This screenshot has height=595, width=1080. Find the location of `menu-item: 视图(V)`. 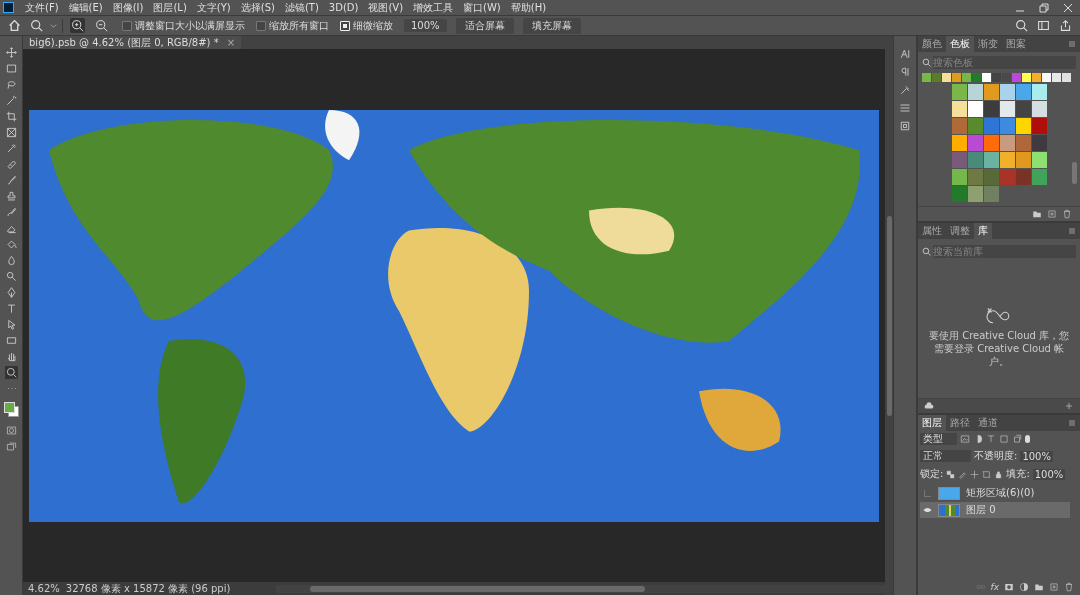

menu-item: 视图(V) is located at coordinates (386, 7).